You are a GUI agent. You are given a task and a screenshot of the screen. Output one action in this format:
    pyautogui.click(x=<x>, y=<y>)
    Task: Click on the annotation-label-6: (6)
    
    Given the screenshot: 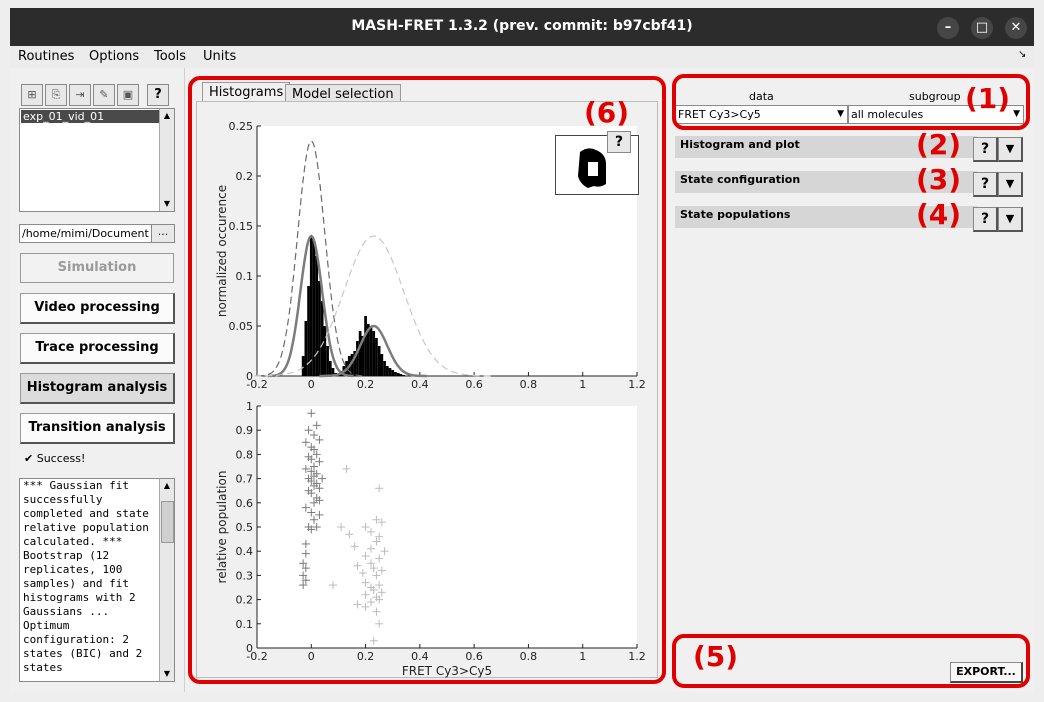 What is the action you would take?
    pyautogui.click(x=607, y=112)
    